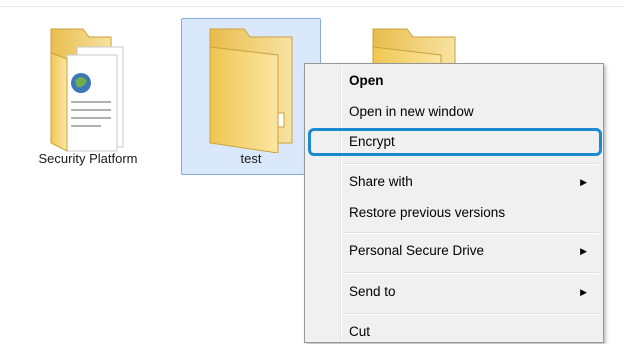  Describe the element at coordinates (360, 331) in the screenshot. I see `menu-item-label: Cut` at that location.